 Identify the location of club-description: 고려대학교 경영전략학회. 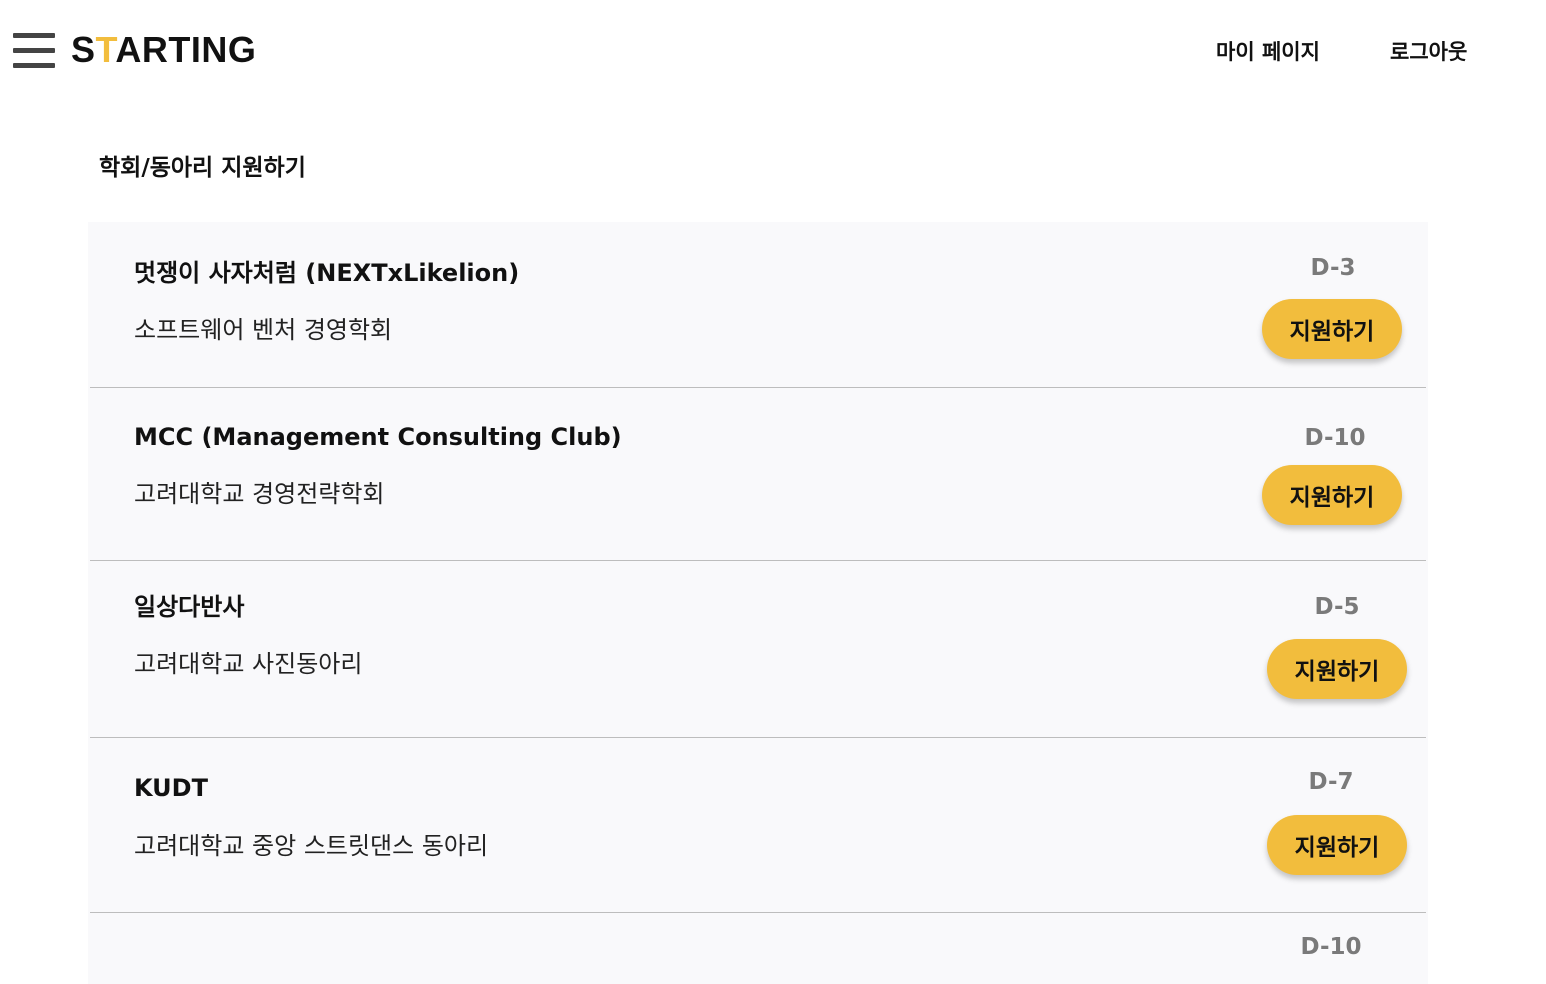
(259, 494).